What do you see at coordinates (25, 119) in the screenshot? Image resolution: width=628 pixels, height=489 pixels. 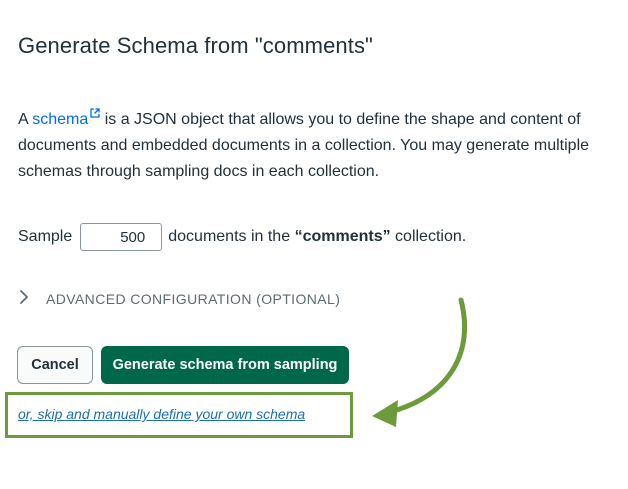 I see `description-prefix: A` at bounding box center [25, 119].